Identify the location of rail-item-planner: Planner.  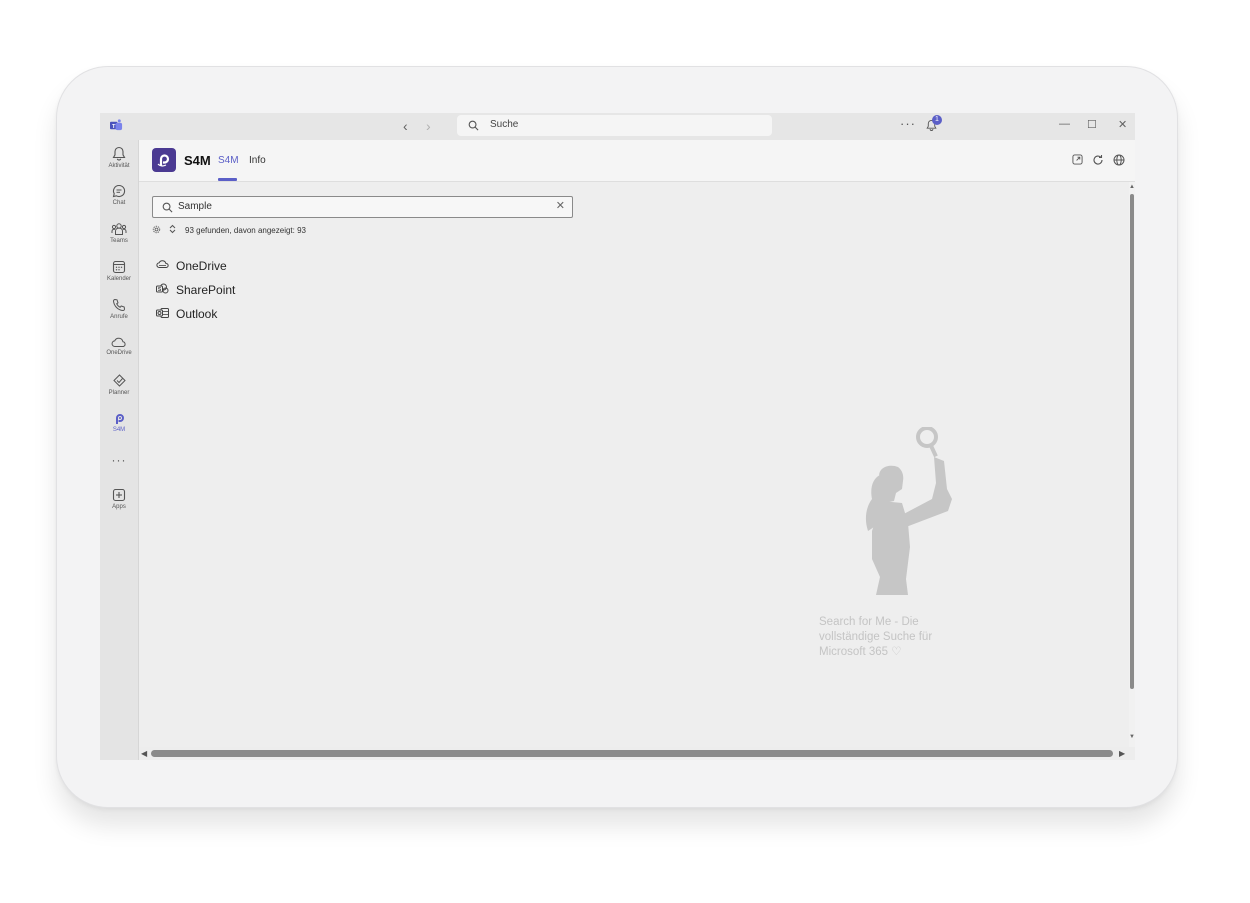
(119, 384).